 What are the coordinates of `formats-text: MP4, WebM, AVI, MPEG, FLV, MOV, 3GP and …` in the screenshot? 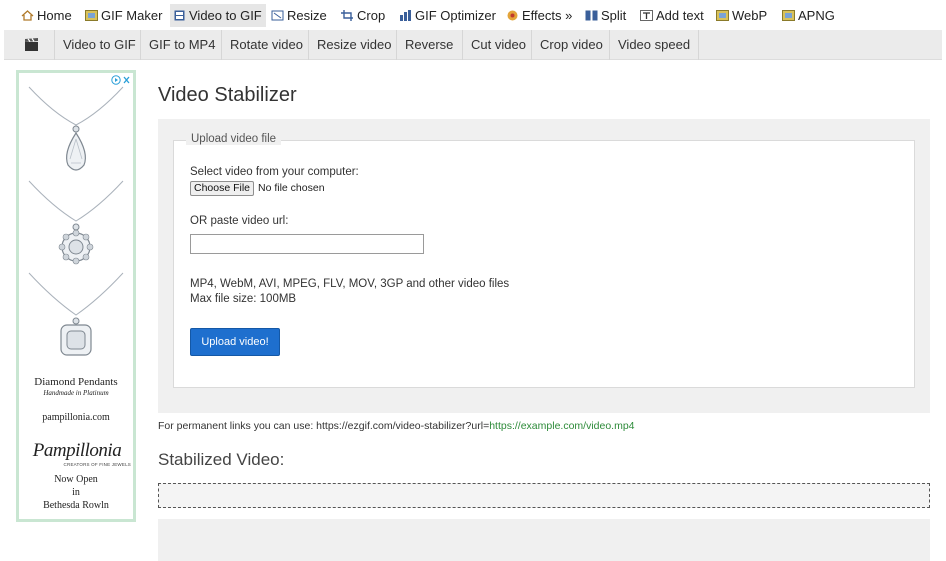 It's located at (350, 284).